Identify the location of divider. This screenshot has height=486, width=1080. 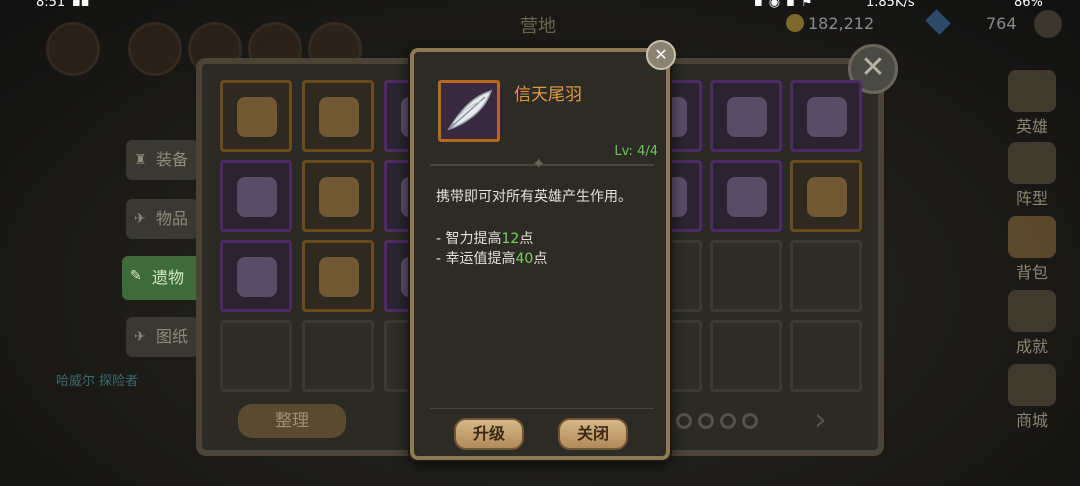
(542, 408).